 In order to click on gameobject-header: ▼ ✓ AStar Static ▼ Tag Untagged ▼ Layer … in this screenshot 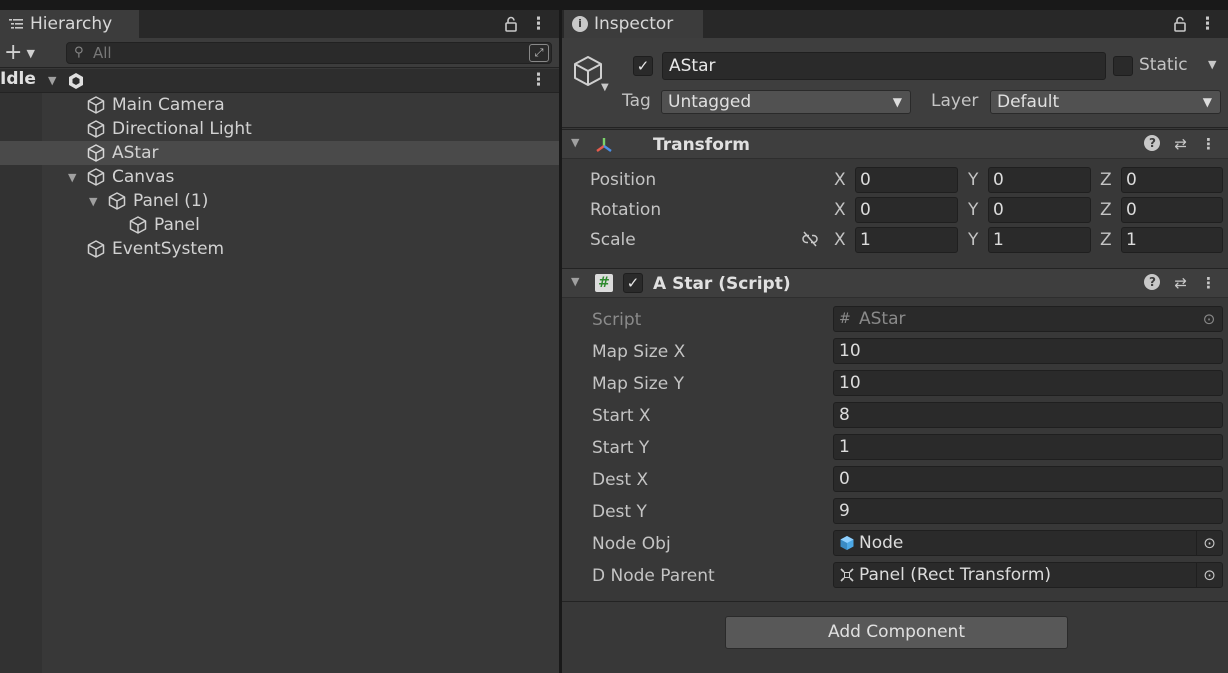, I will do `click(895, 83)`.